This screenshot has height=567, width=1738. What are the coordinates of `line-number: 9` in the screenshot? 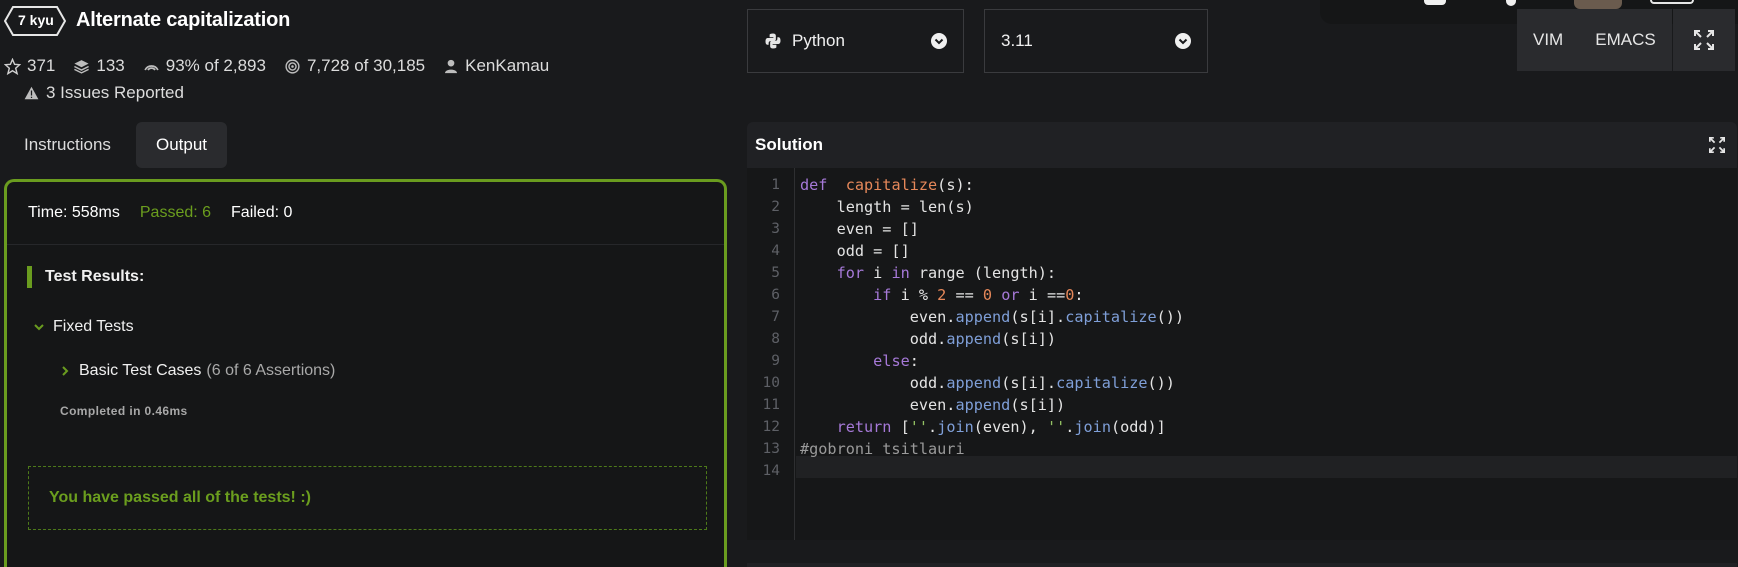 It's located at (775, 361).